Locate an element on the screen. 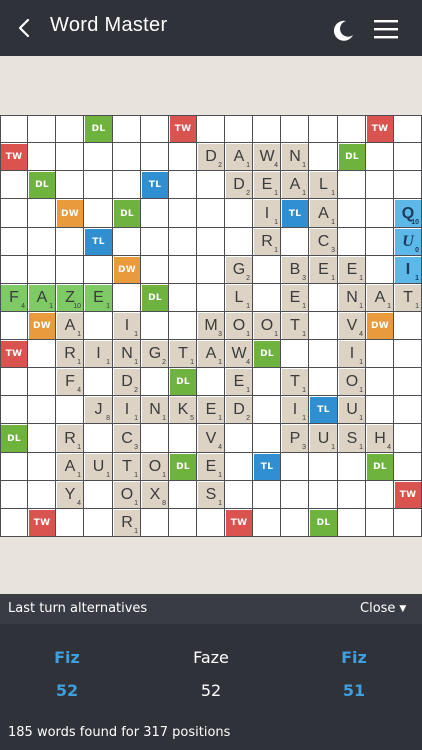  alternative-item: Fiz 51 is located at coordinates (354, 674).